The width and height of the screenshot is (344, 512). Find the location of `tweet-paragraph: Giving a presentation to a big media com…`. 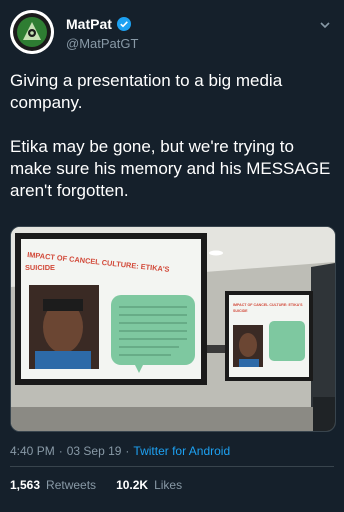

tweet-paragraph: Giving a presentation to a big media com… is located at coordinates (146, 91).